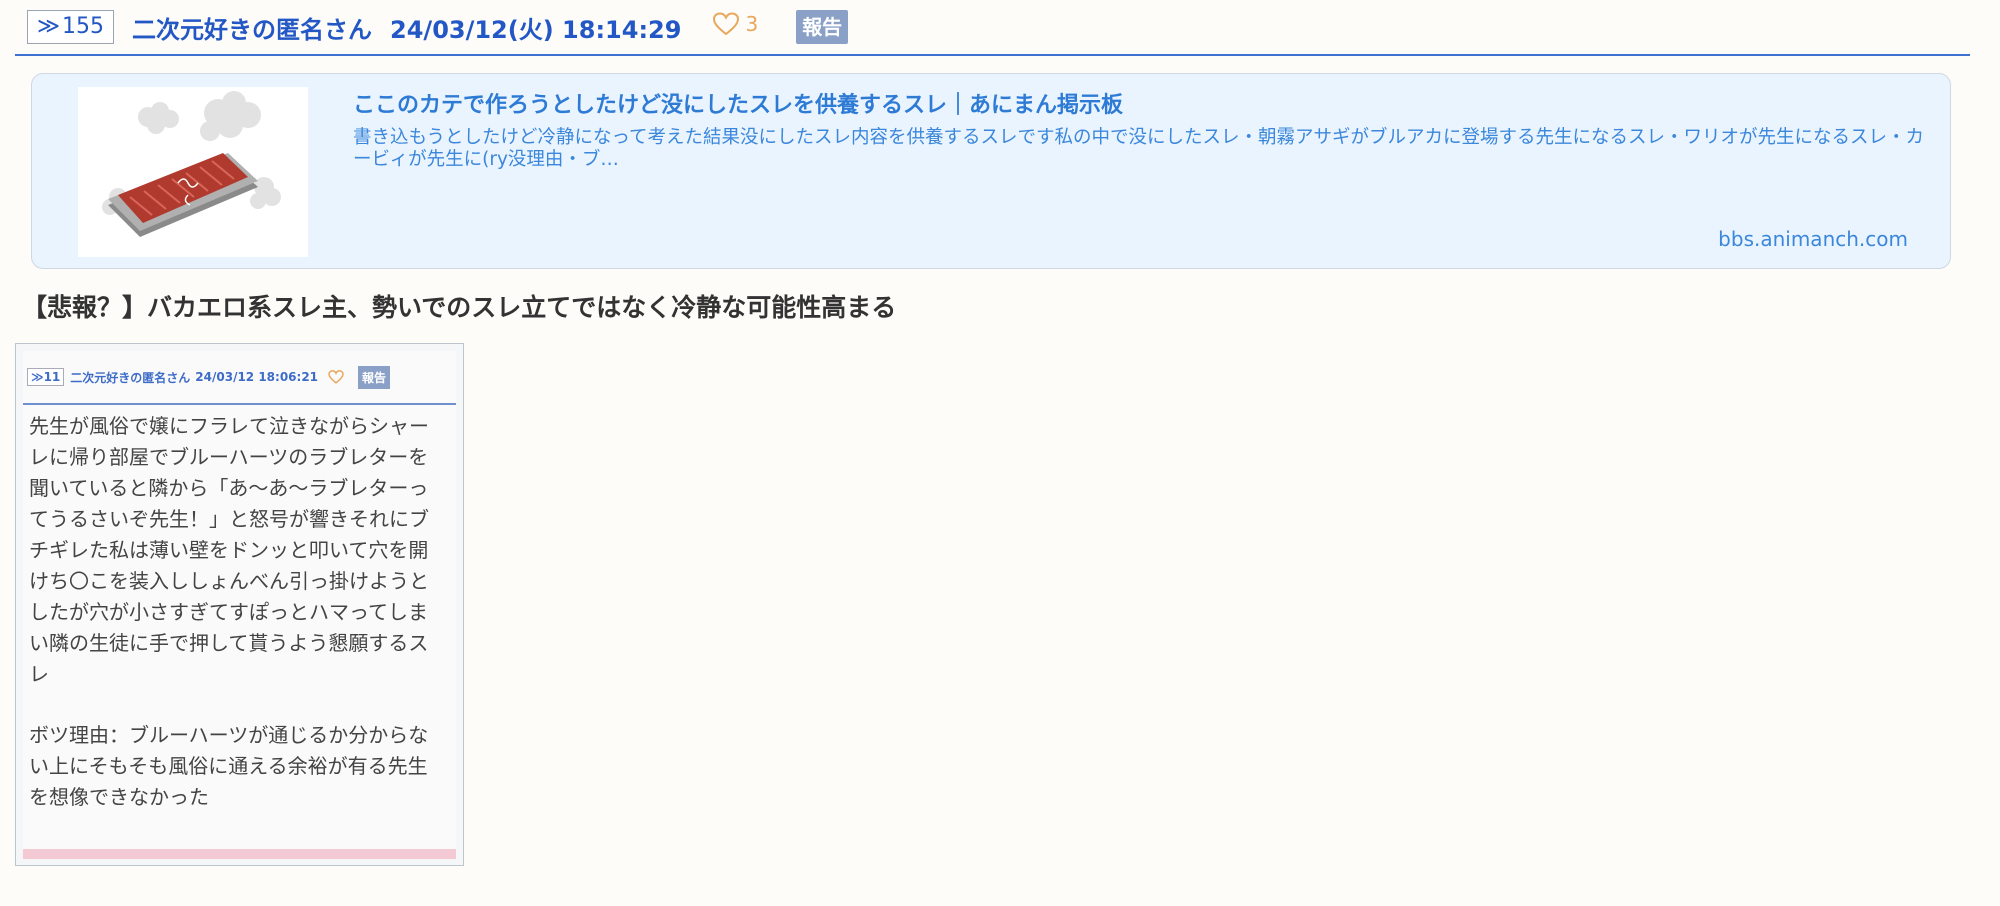 This screenshot has height=906, width=2000. What do you see at coordinates (336, 377) in the screenshot?
I see `image-heart-icon` at bounding box center [336, 377].